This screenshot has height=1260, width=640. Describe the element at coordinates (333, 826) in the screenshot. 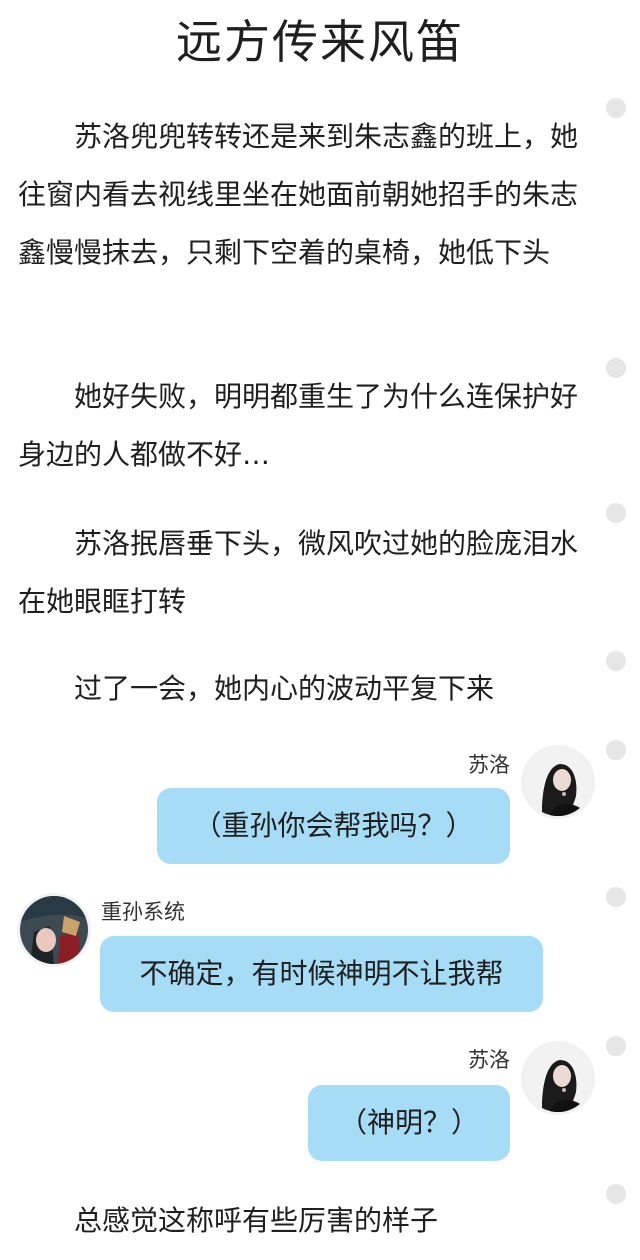

I see `chat-bubble-right: （重孙你会帮我吗？）` at that location.